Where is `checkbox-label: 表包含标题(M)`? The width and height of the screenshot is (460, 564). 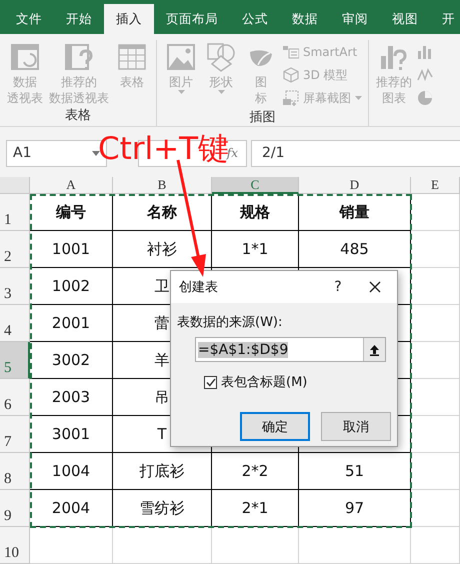
checkbox-label: 表包含标题(M) is located at coordinates (264, 382).